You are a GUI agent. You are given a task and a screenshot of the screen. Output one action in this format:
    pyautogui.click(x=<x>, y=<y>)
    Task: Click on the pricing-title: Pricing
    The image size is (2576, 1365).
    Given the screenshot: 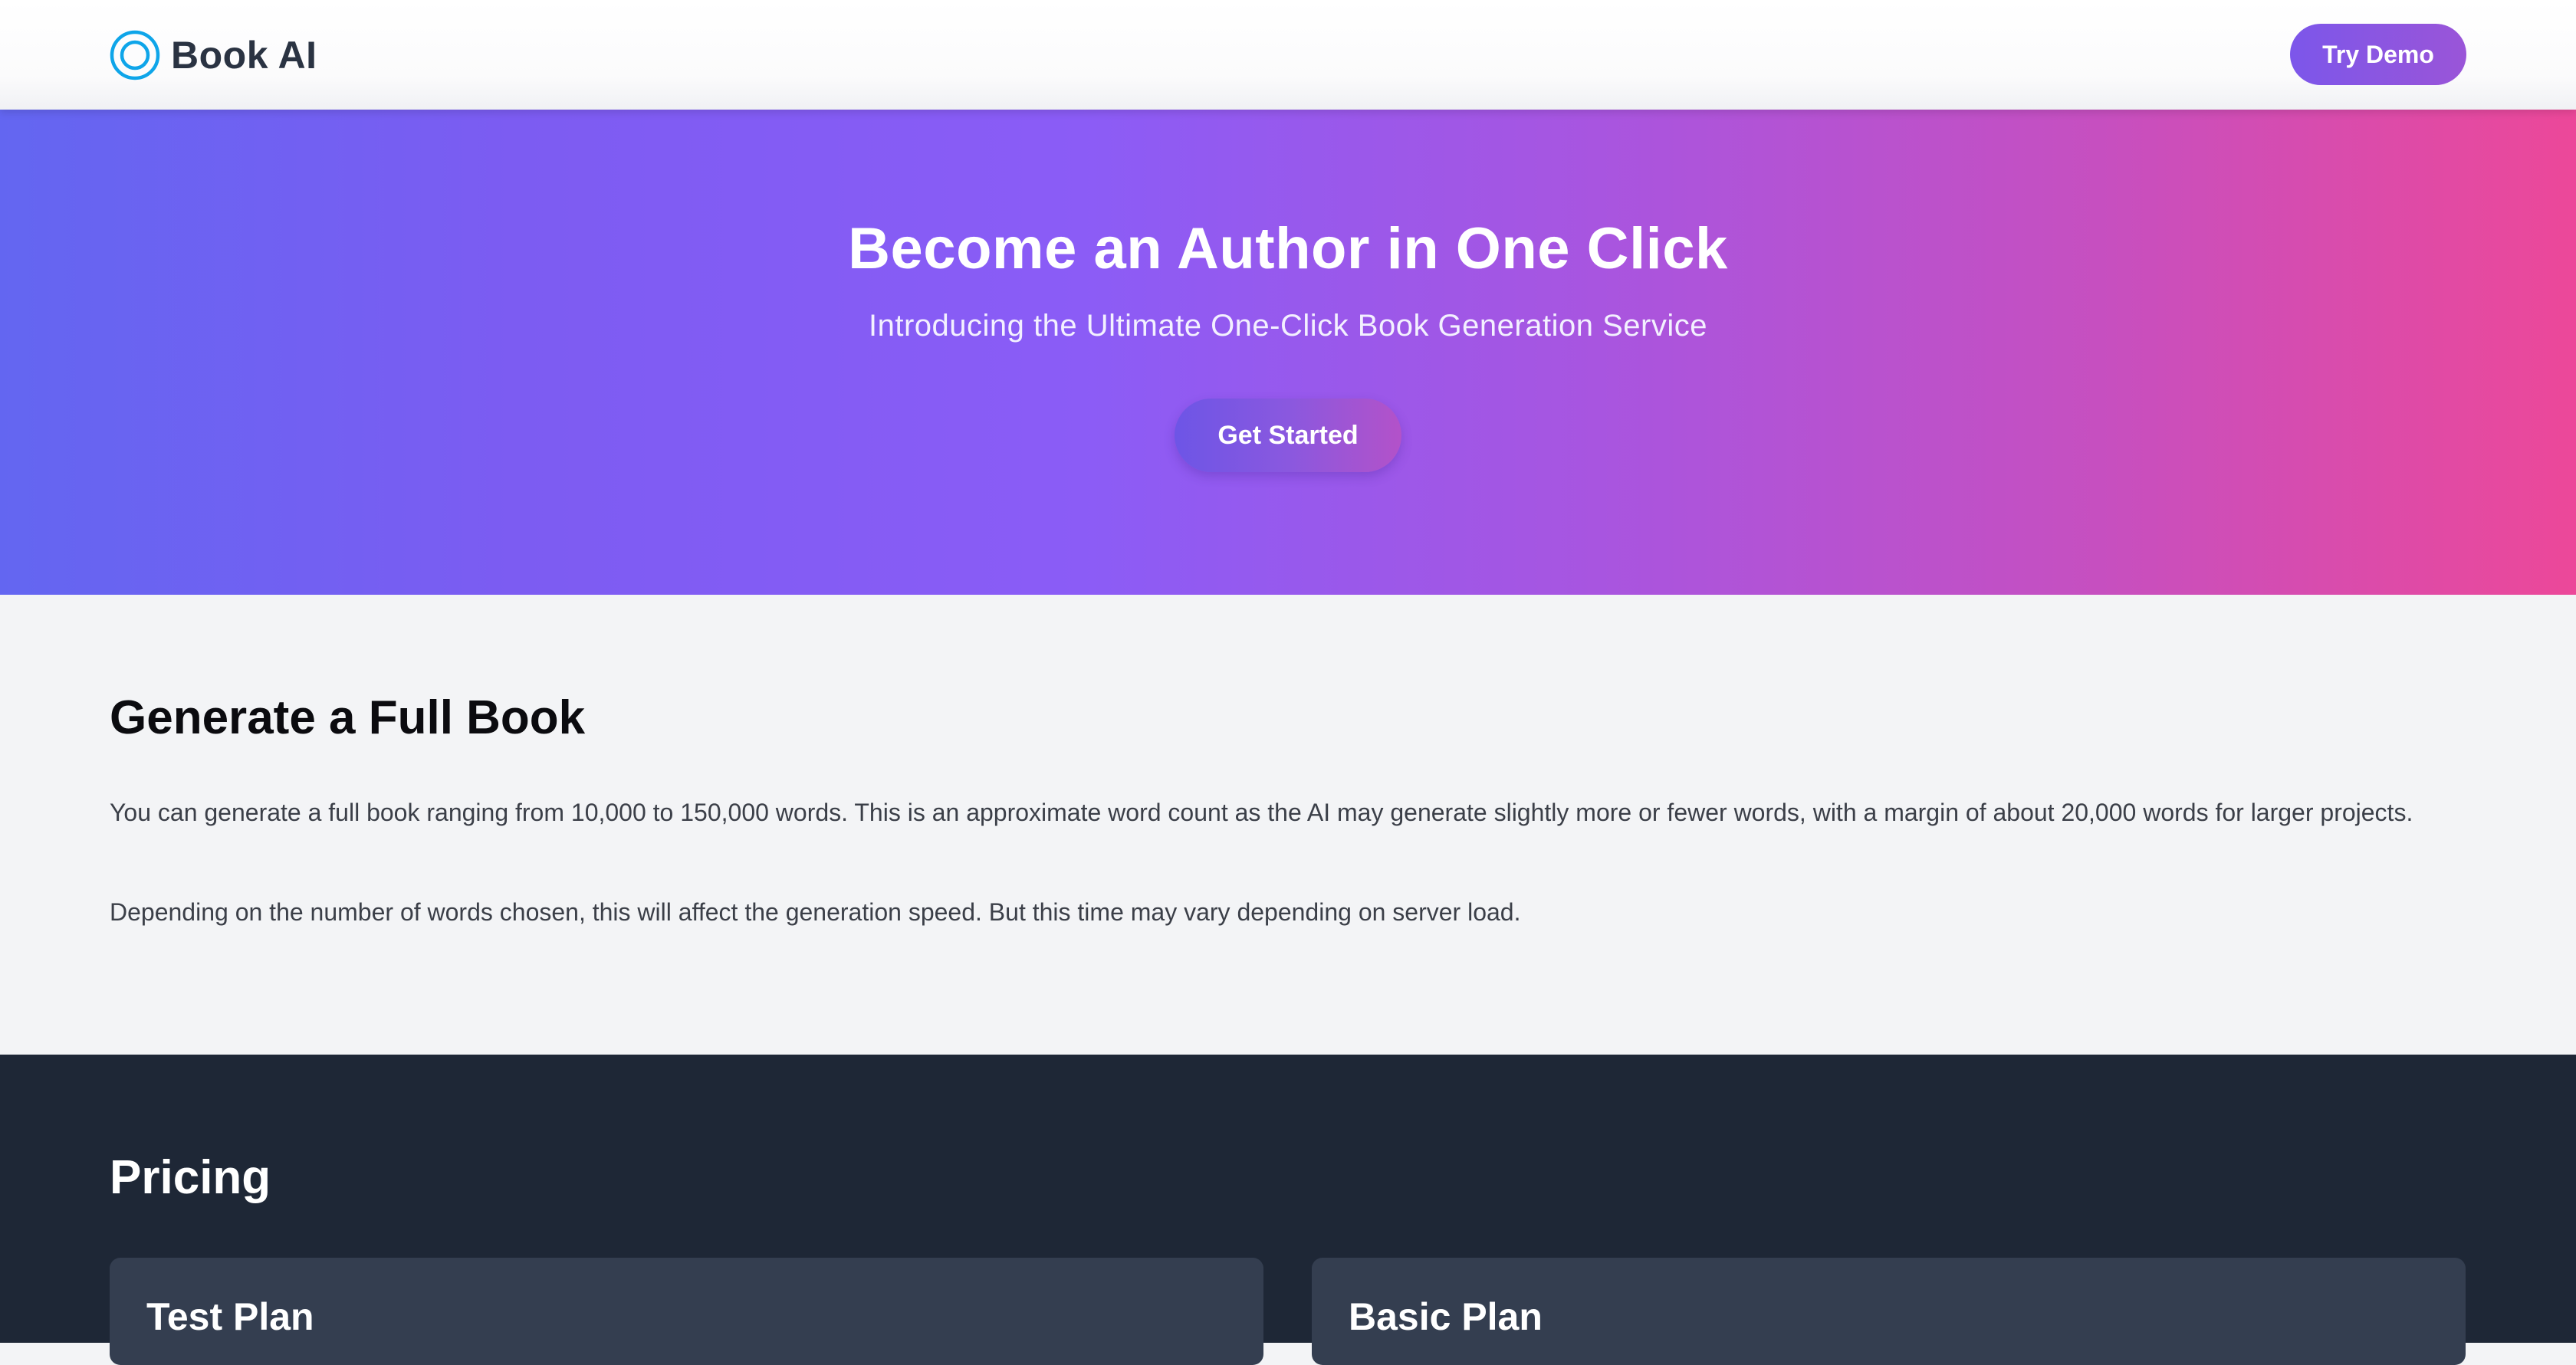 What is the action you would take?
    pyautogui.click(x=190, y=1177)
    